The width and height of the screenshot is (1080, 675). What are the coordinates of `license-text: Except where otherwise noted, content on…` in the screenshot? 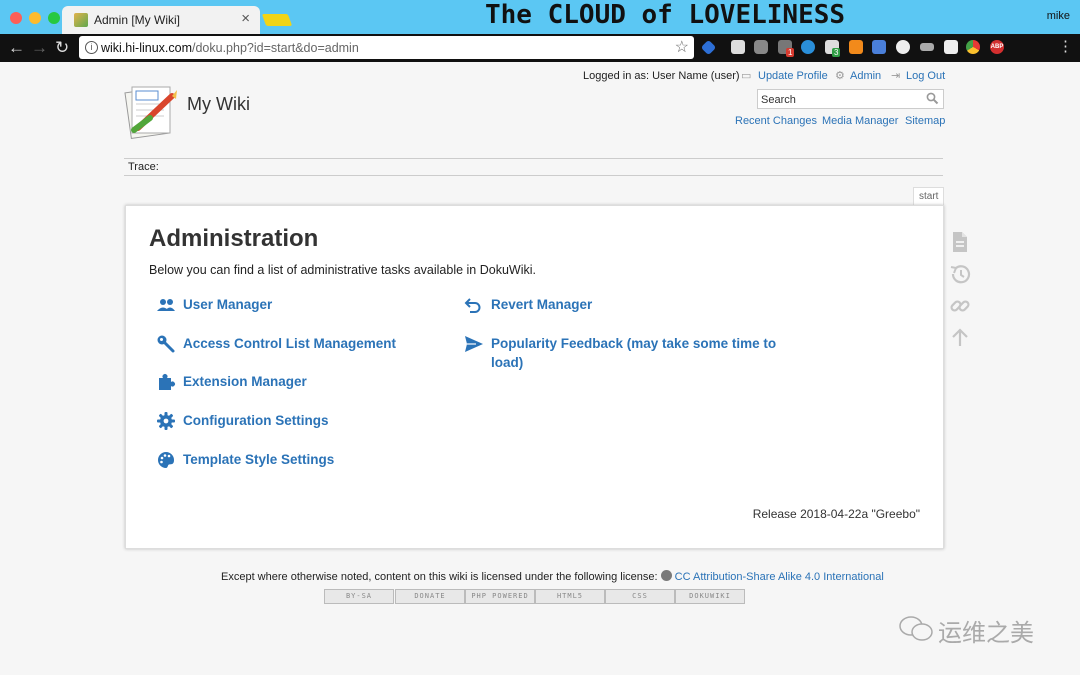 It's located at (439, 577).